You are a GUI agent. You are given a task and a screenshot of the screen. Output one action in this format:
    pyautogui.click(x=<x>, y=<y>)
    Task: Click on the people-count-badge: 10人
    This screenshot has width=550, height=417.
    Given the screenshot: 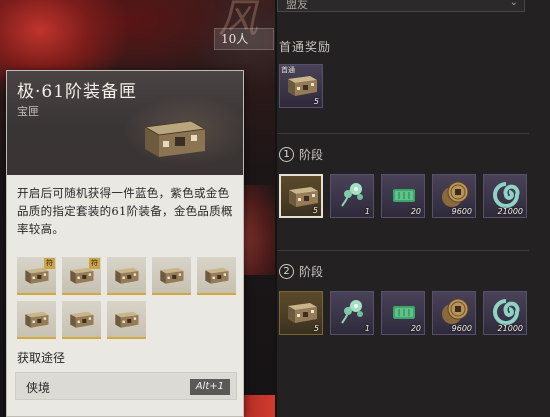 What is the action you would take?
    pyautogui.click(x=244, y=39)
    